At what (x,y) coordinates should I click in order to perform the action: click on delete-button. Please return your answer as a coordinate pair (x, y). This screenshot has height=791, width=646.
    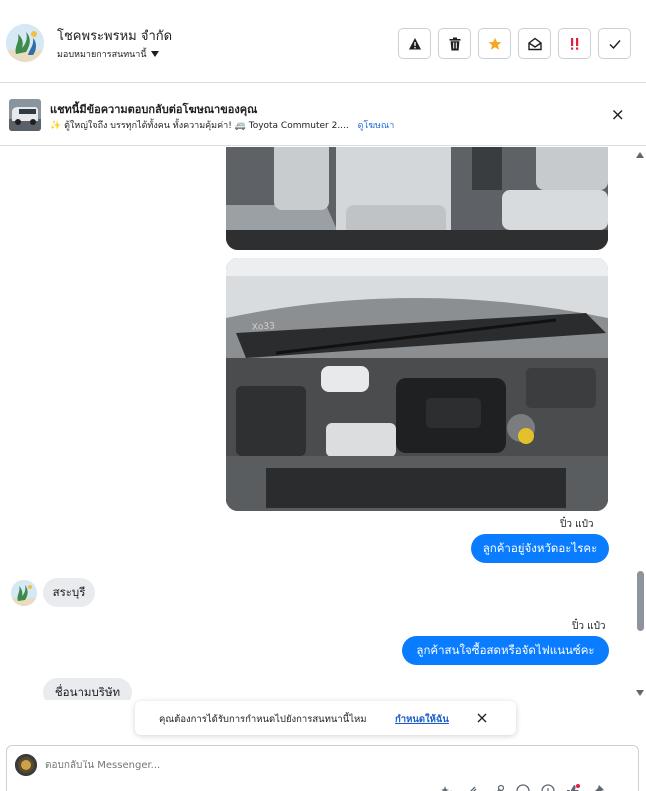
    Looking at the image, I should click on (454, 43).